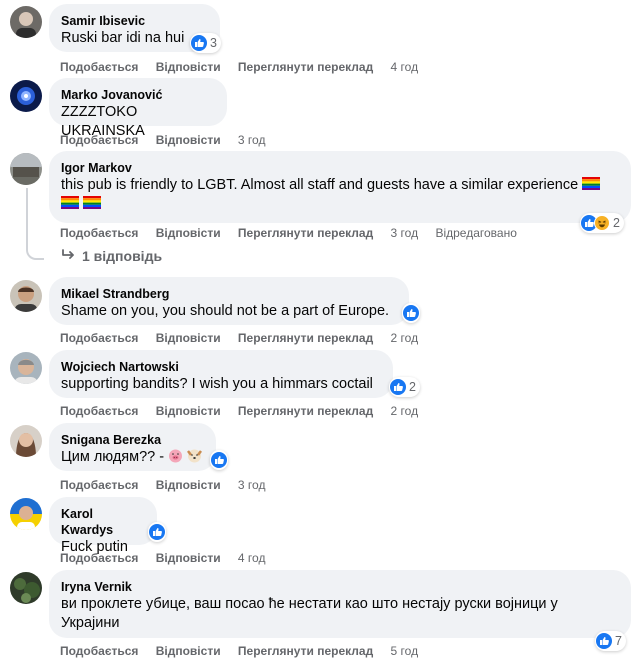 The image size is (643, 666). What do you see at coordinates (122, 256) in the screenshot?
I see `replies-count-label: 1 відповідь` at bounding box center [122, 256].